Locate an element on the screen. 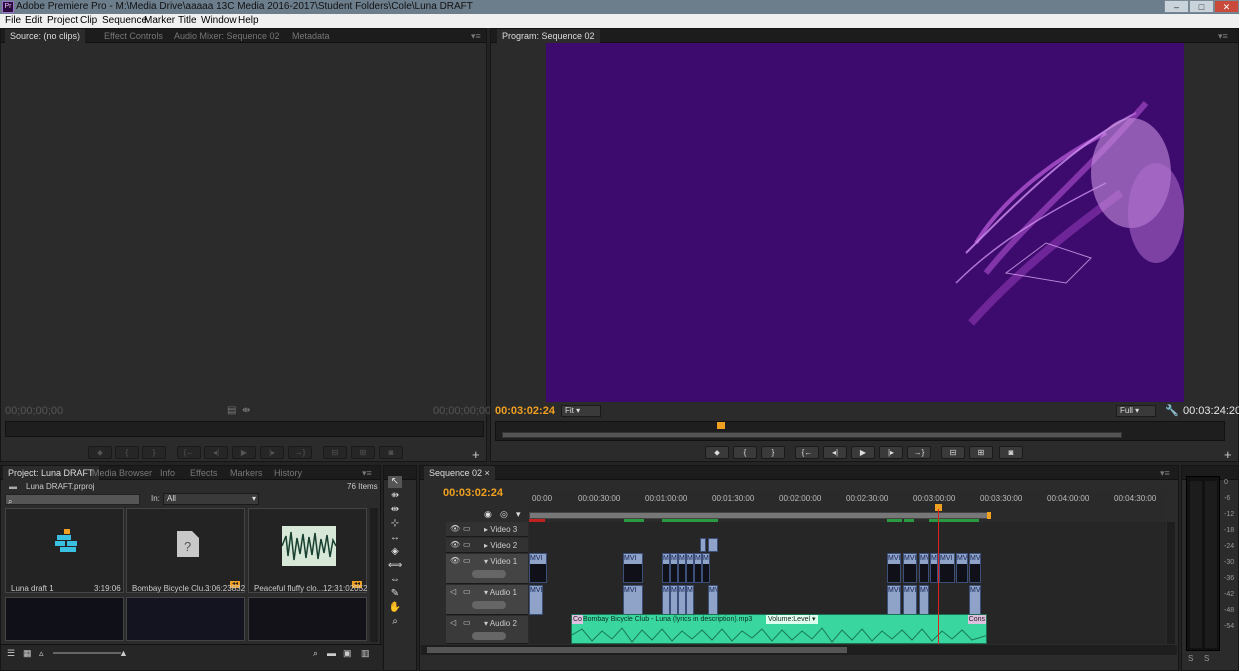  zoom-bar is located at coordinates (812, 435).